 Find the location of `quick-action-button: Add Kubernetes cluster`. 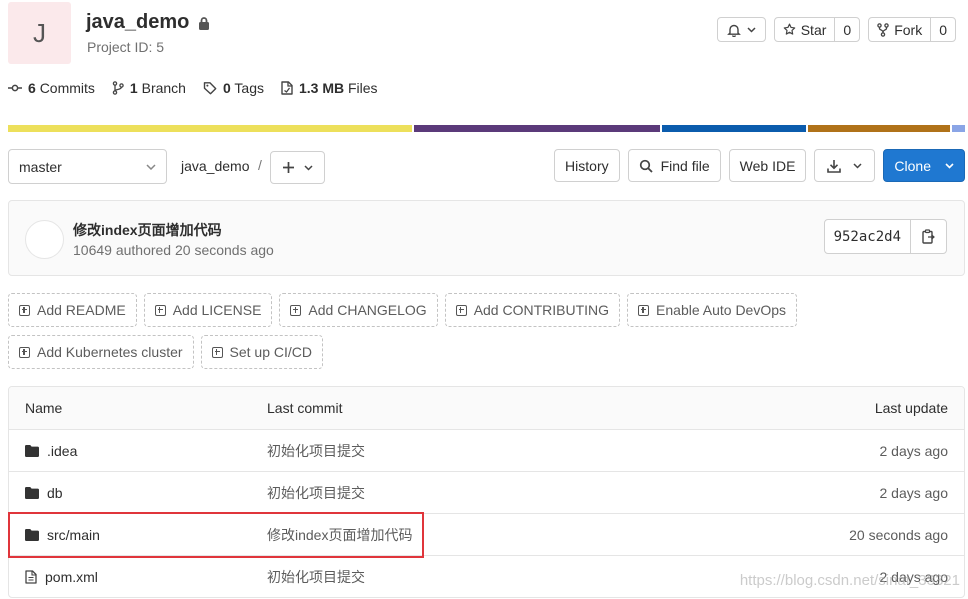

quick-action-button: Add Kubernetes cluster is located at coordinates (101, 352).